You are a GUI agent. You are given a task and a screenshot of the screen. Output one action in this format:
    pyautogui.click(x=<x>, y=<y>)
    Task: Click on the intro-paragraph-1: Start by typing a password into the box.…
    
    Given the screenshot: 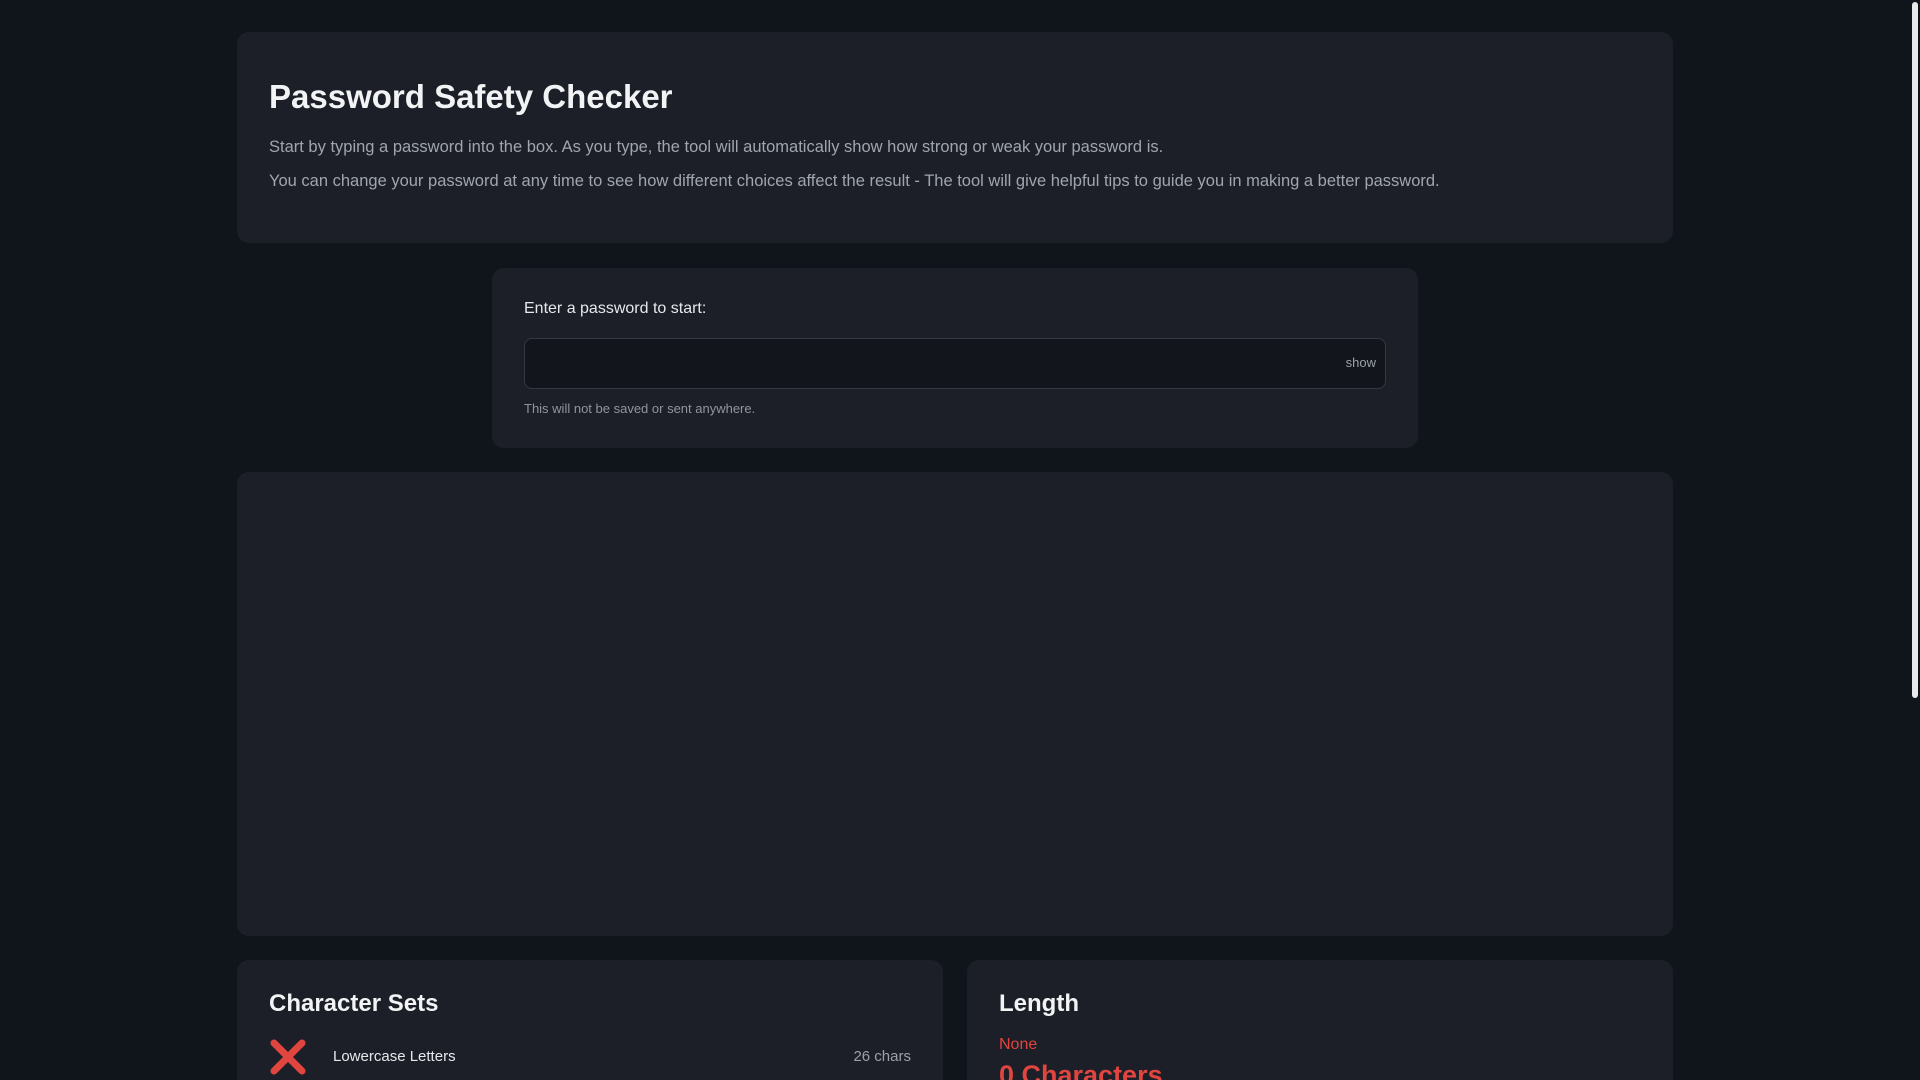 What is the action you would take?
    pyautogui.click(x=716, y=147)
    